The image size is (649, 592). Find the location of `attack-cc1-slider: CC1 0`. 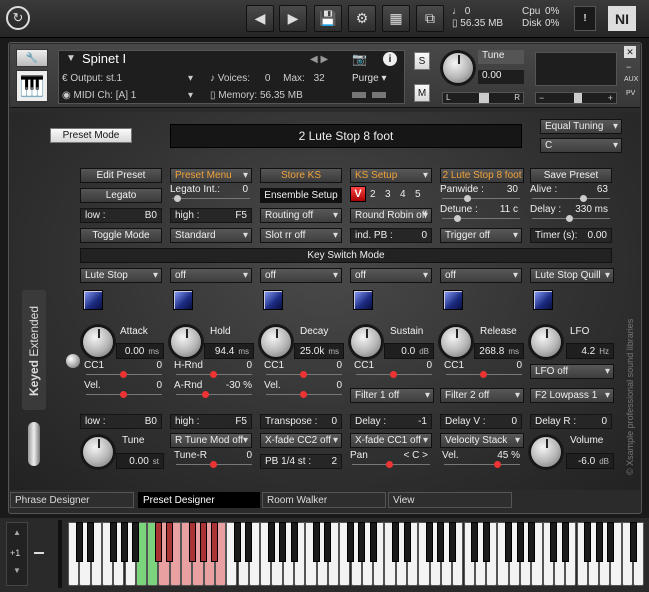

attack-cc1-slider: CC1 0 is located at coordinates (124, 369).